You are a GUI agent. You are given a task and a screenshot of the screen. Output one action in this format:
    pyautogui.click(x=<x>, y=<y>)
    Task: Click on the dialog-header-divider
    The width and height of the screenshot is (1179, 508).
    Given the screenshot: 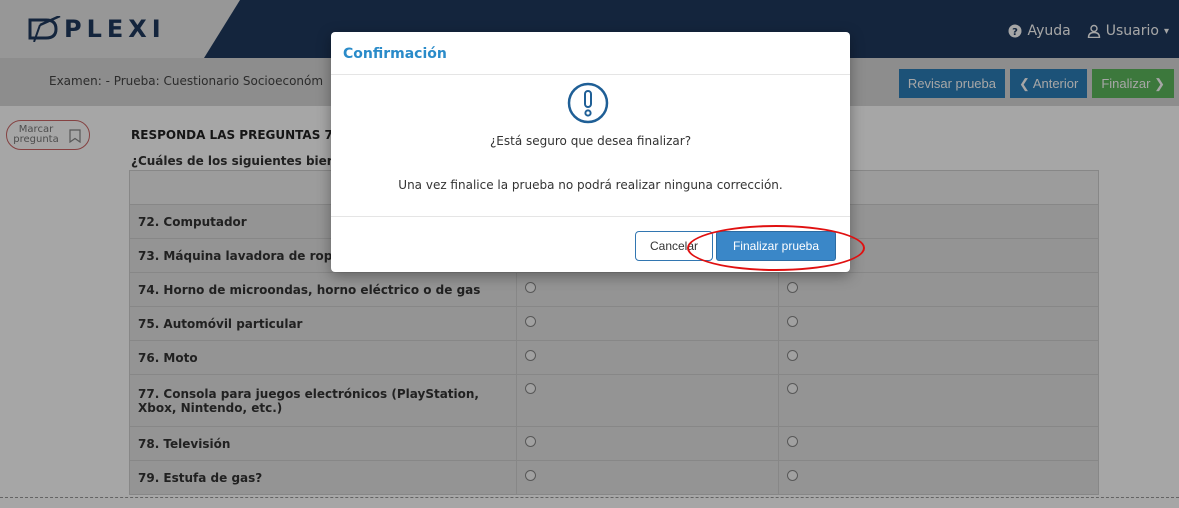 What is the action you would take?
    pyautogui.click(x=590, y=74)
    